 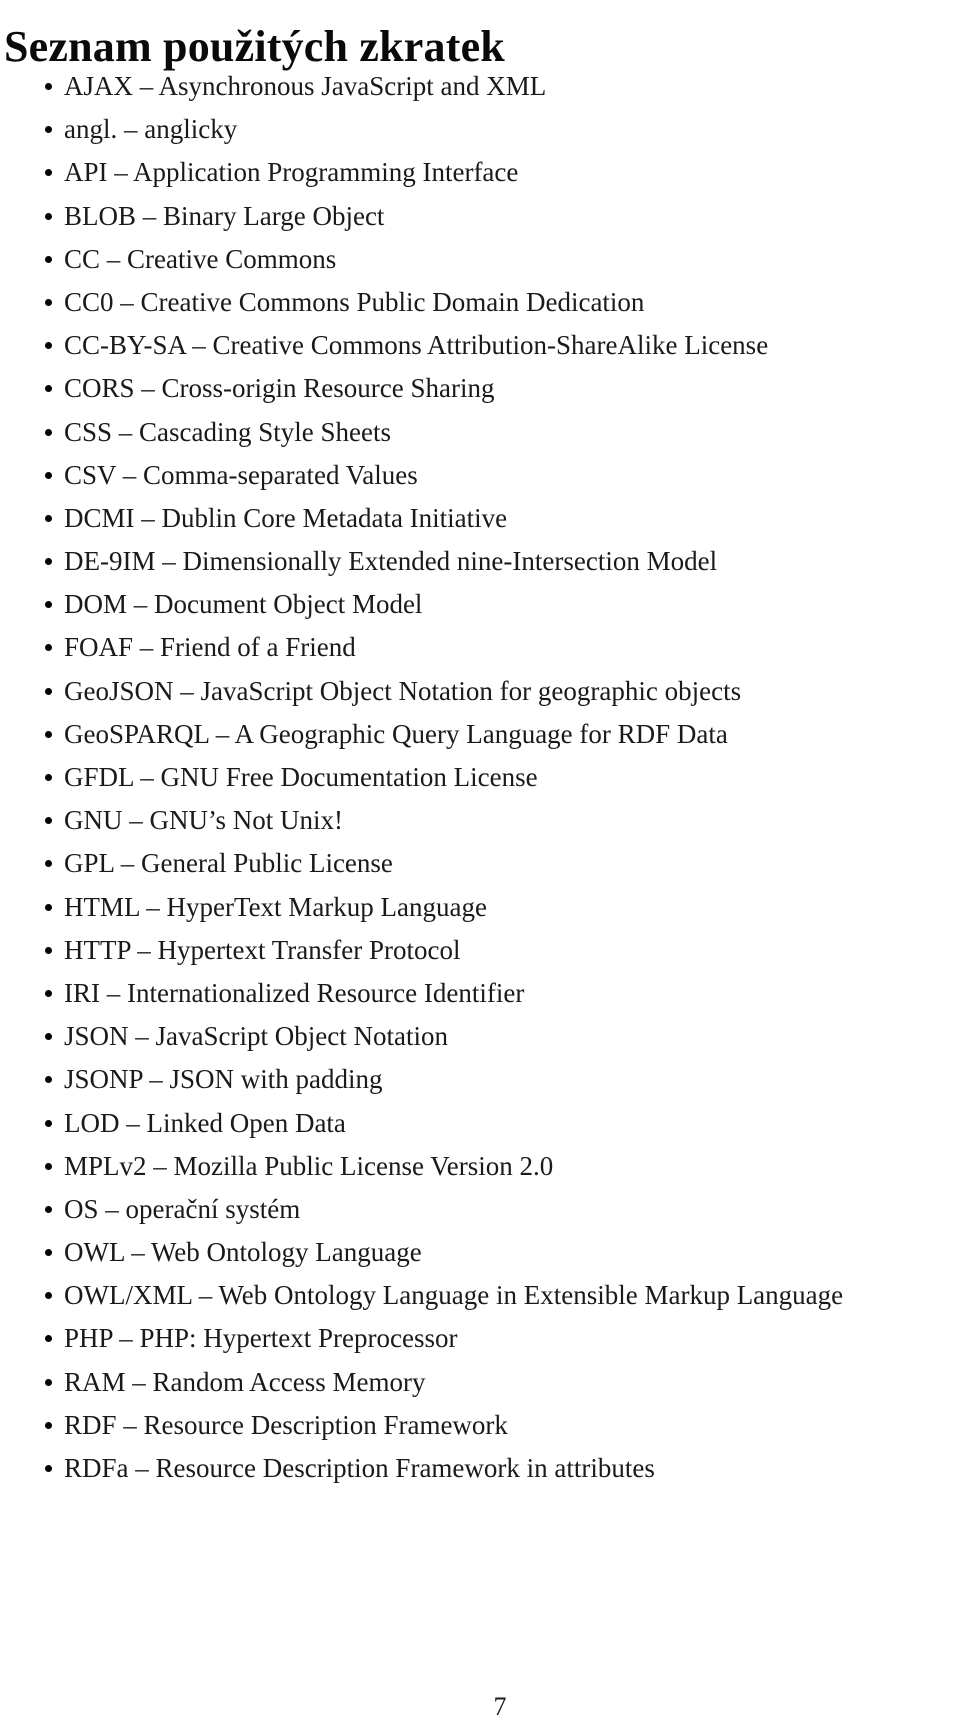 What do you see at coordinates (205, 1122) in the screenshot?
I see `abbreviation-entry: LOD – Linked Open Data` at bounding box center [205, 1122].